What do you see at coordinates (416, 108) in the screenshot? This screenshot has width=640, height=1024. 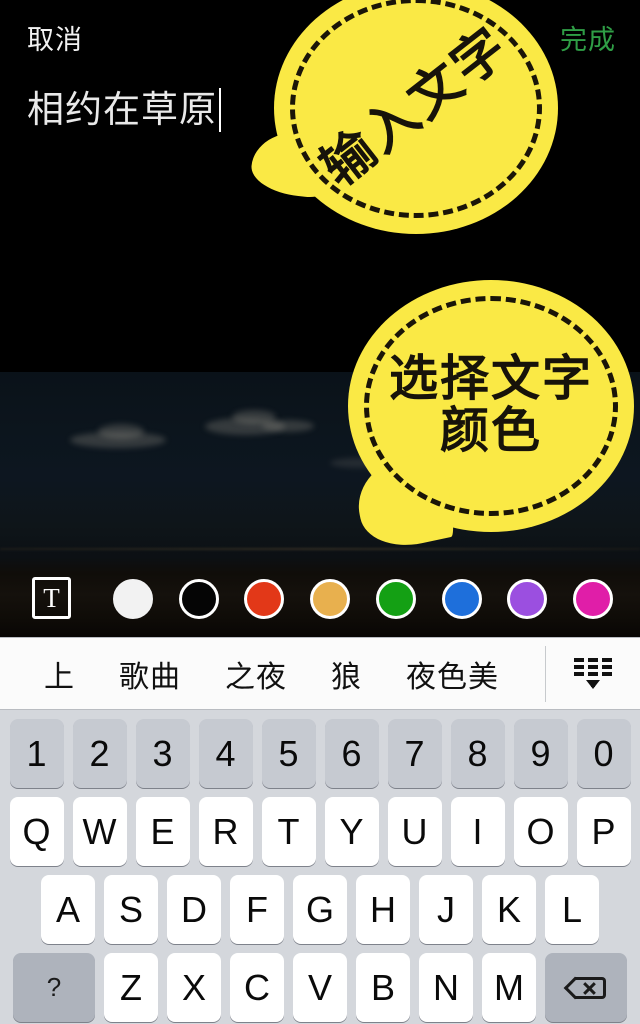 I see `bubble-label-line: 输入文字` at bounding box center [416, 108].